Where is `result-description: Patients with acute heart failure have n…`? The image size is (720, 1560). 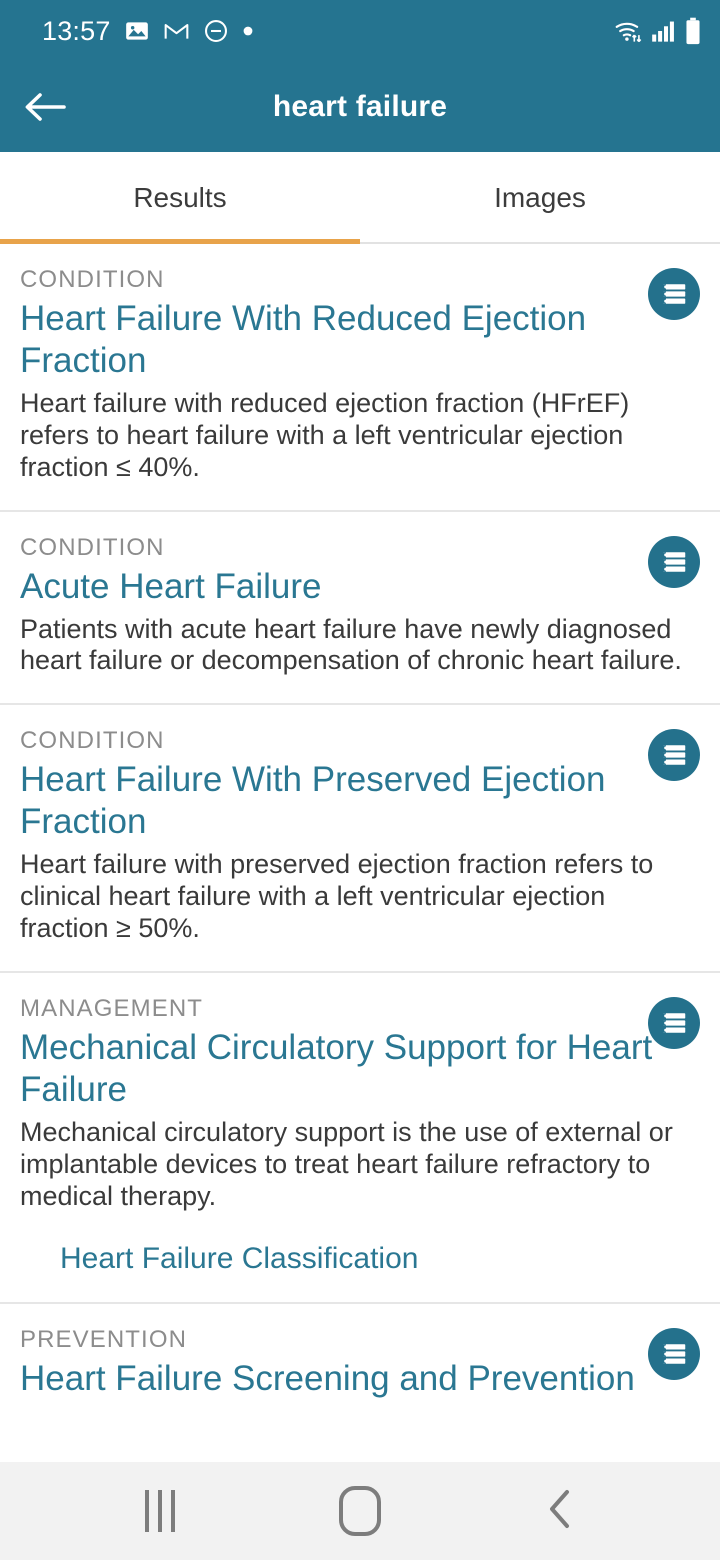 result-description: Patients with acute heart failure have n… is located at coordinates (351, 644).